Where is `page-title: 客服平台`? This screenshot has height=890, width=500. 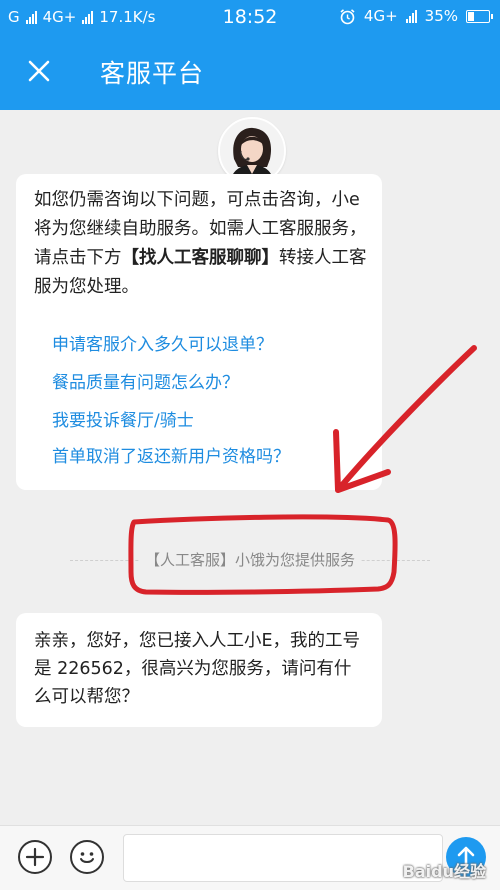 page-title: 客服平台 is located at coordinates (152, 73).